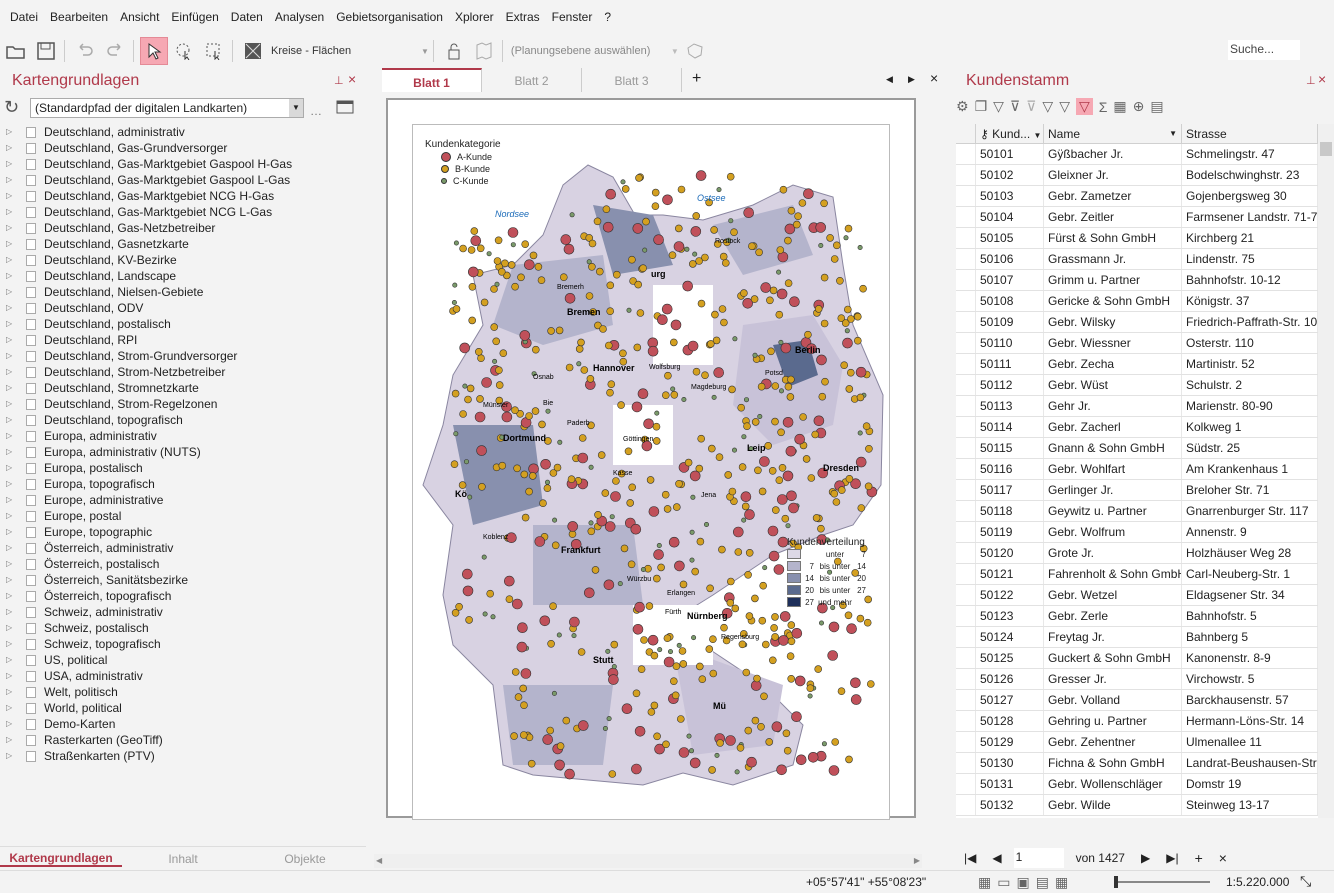 This screenshot has height=893, width=1334. What do you see at coordinates (183, 859) in the screenshot?
I see `left-tab-1: Inhalt` at bounding box center [183, 859].